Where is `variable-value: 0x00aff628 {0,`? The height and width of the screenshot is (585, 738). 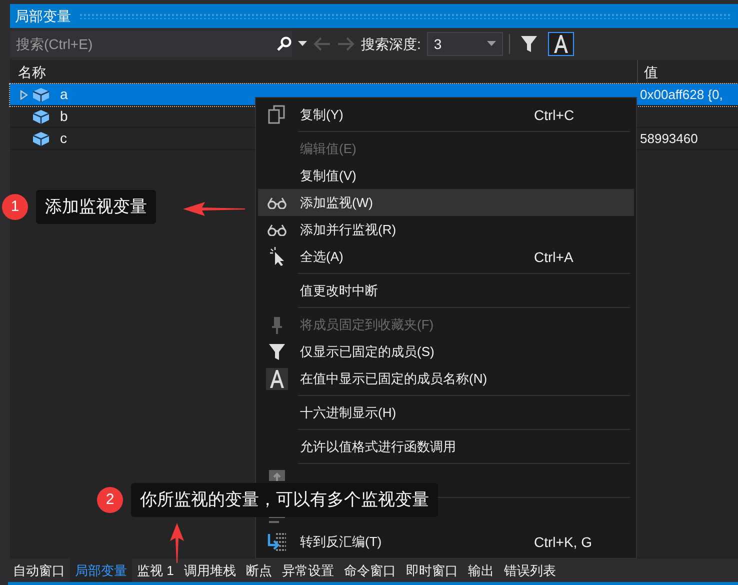 variable-value: 0x00aff628 {0, is located at coordinates (681, 94).